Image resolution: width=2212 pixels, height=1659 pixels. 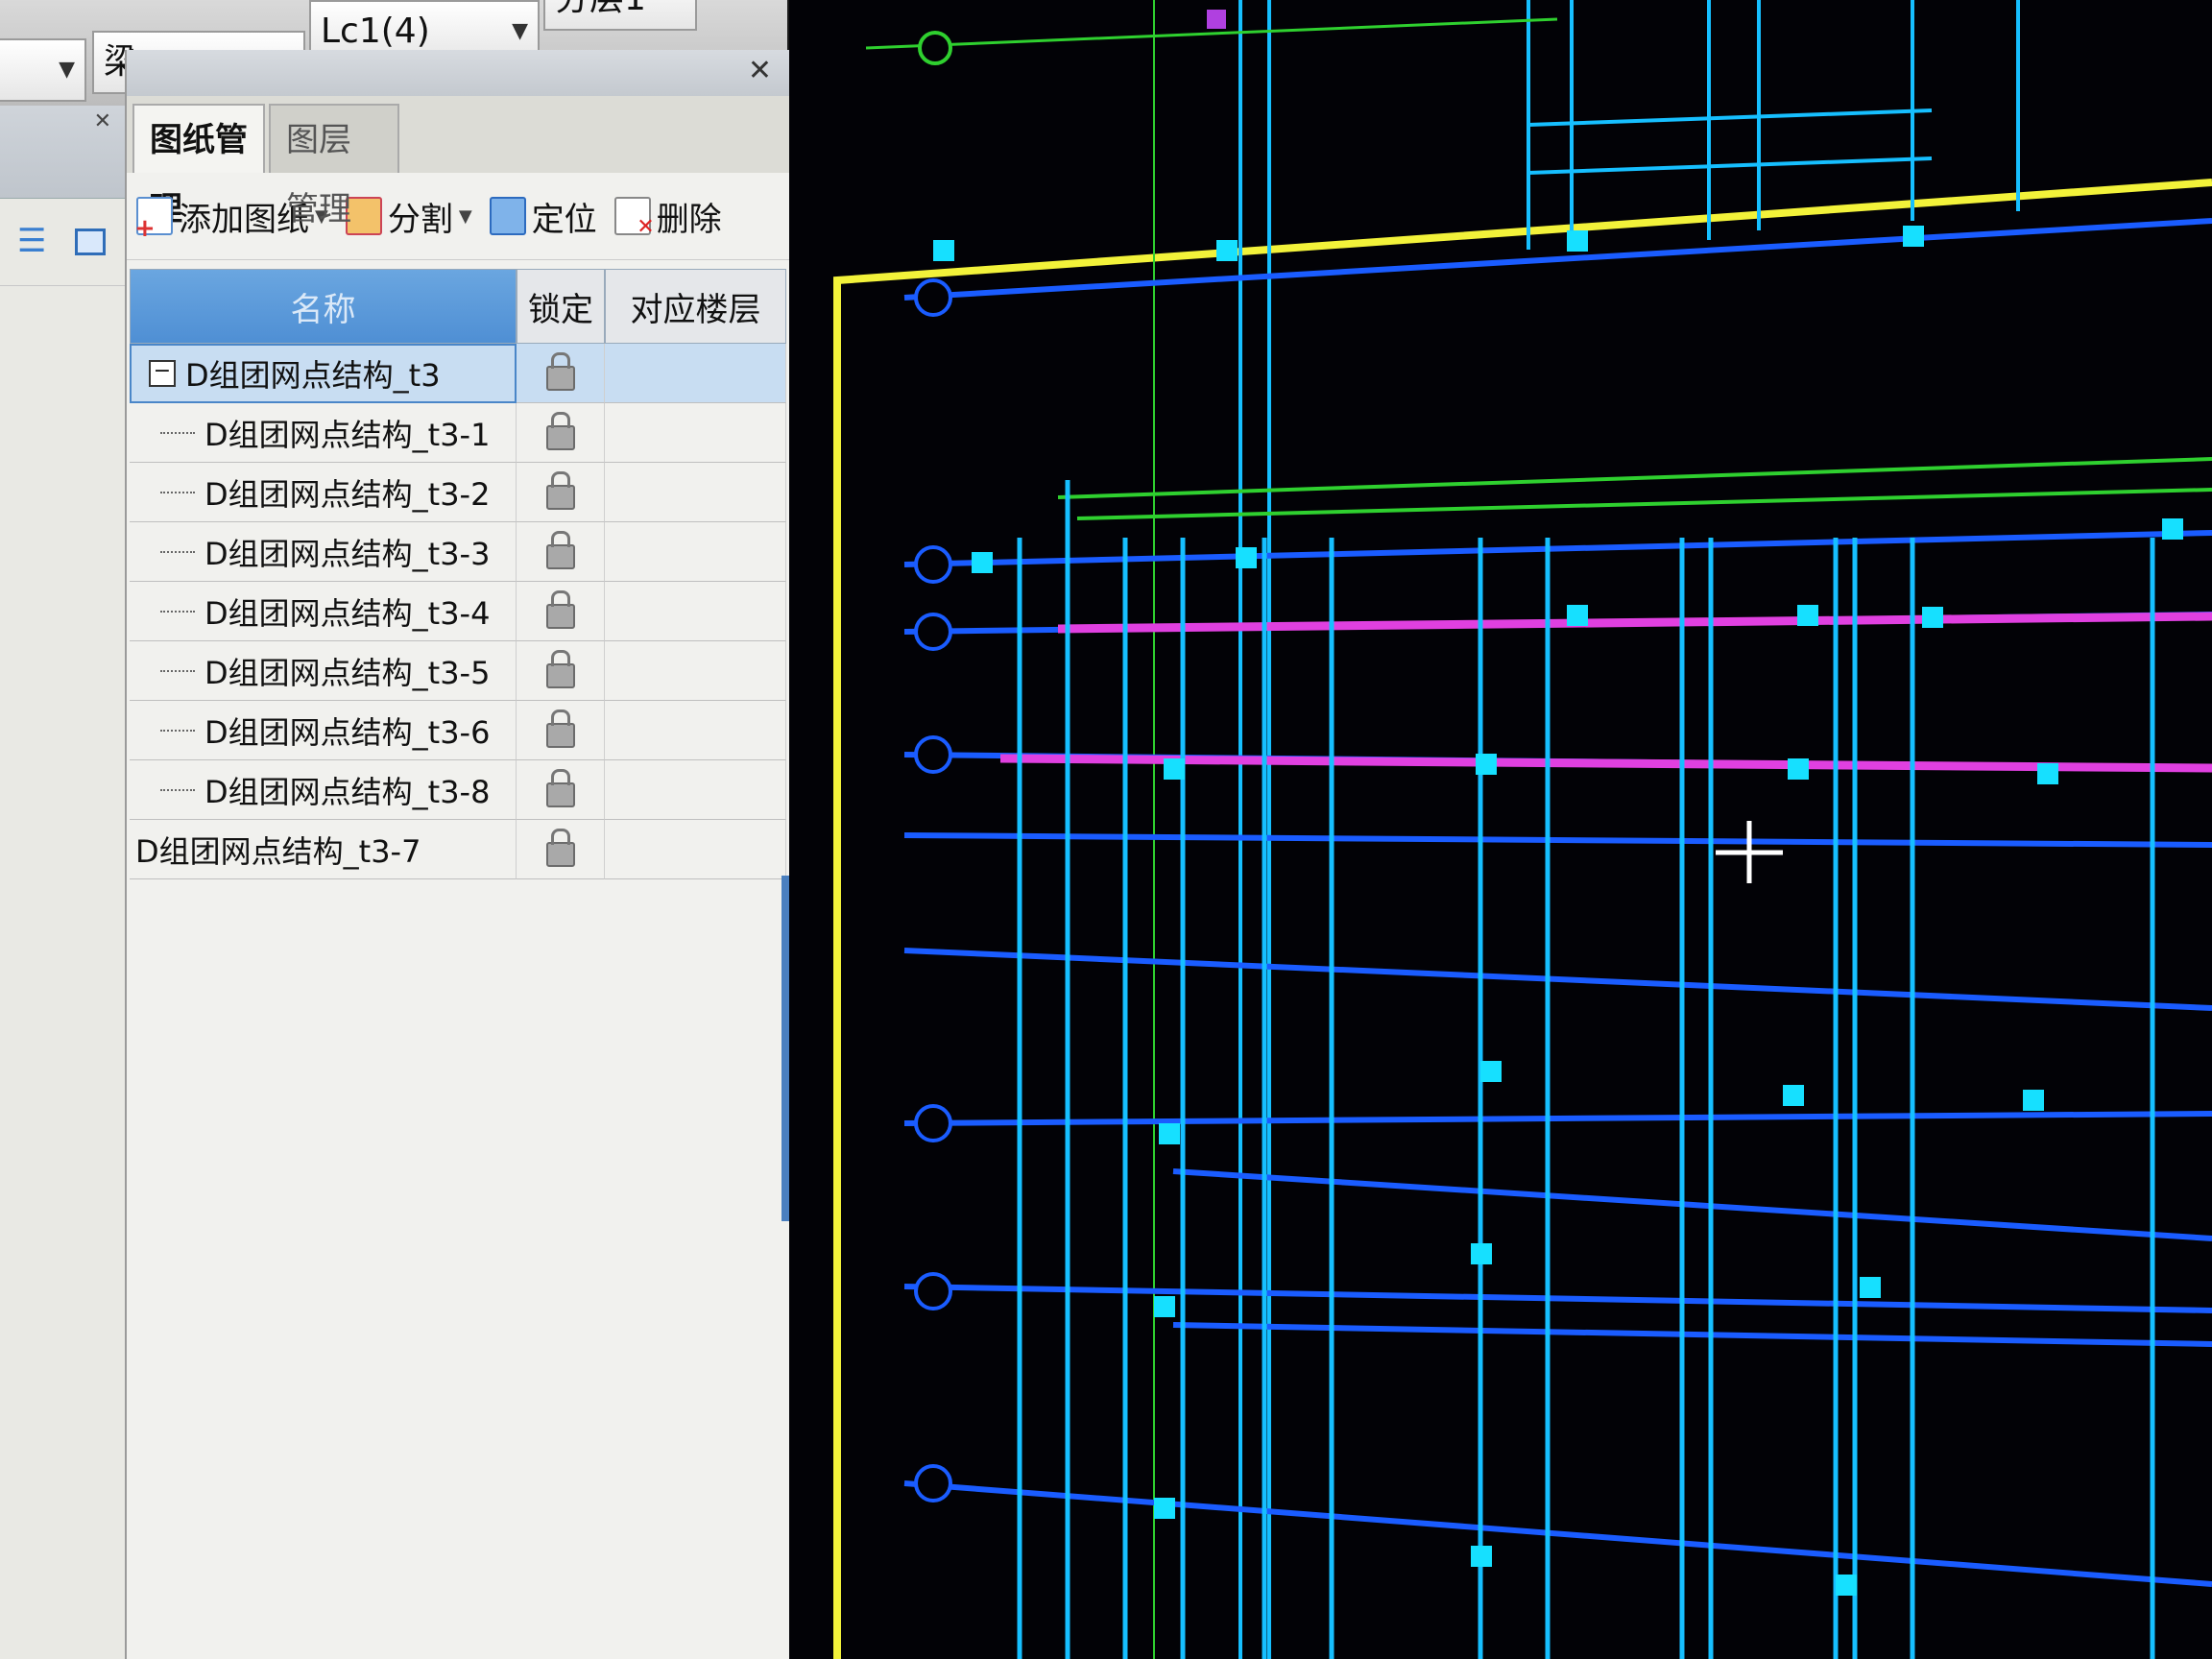 What do you see at coordinates (347, 494) in the screenshot?
I see `row-name: D组团网点结构_t3-2` at bounding box center [347, 494].